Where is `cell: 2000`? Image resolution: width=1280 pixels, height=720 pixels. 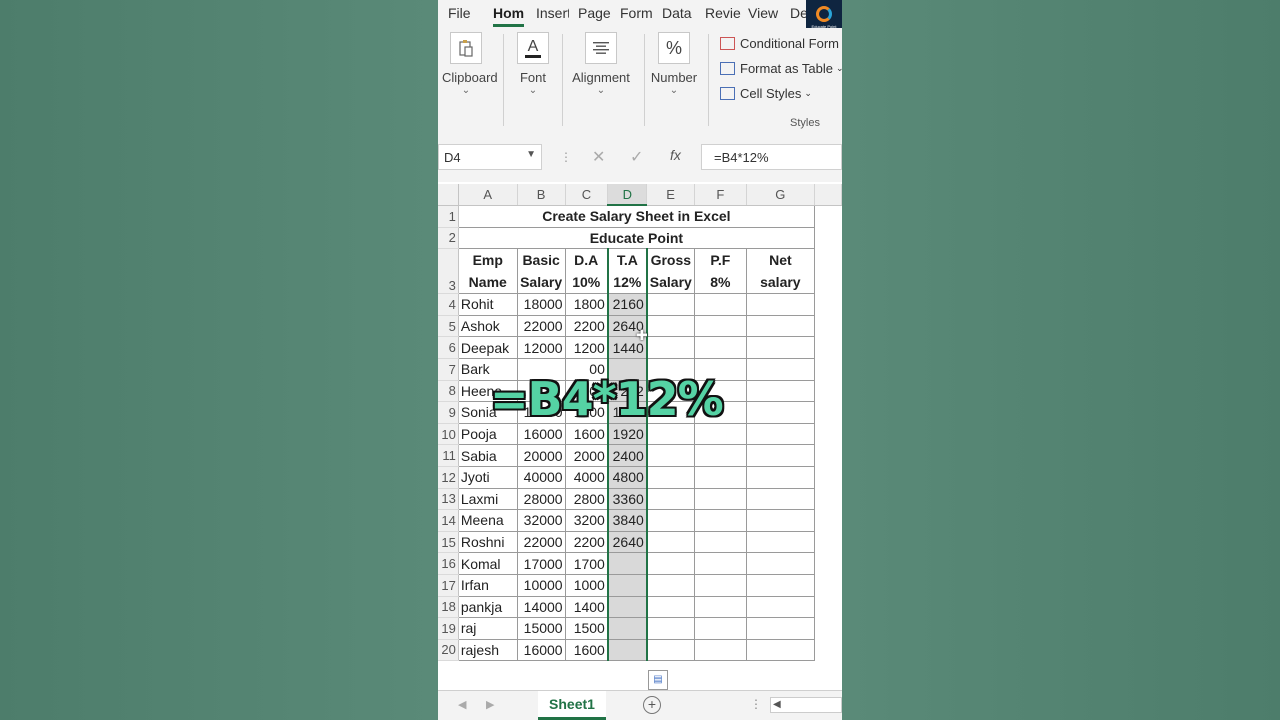
cell: 2000 is located at coordinates (586, 455).